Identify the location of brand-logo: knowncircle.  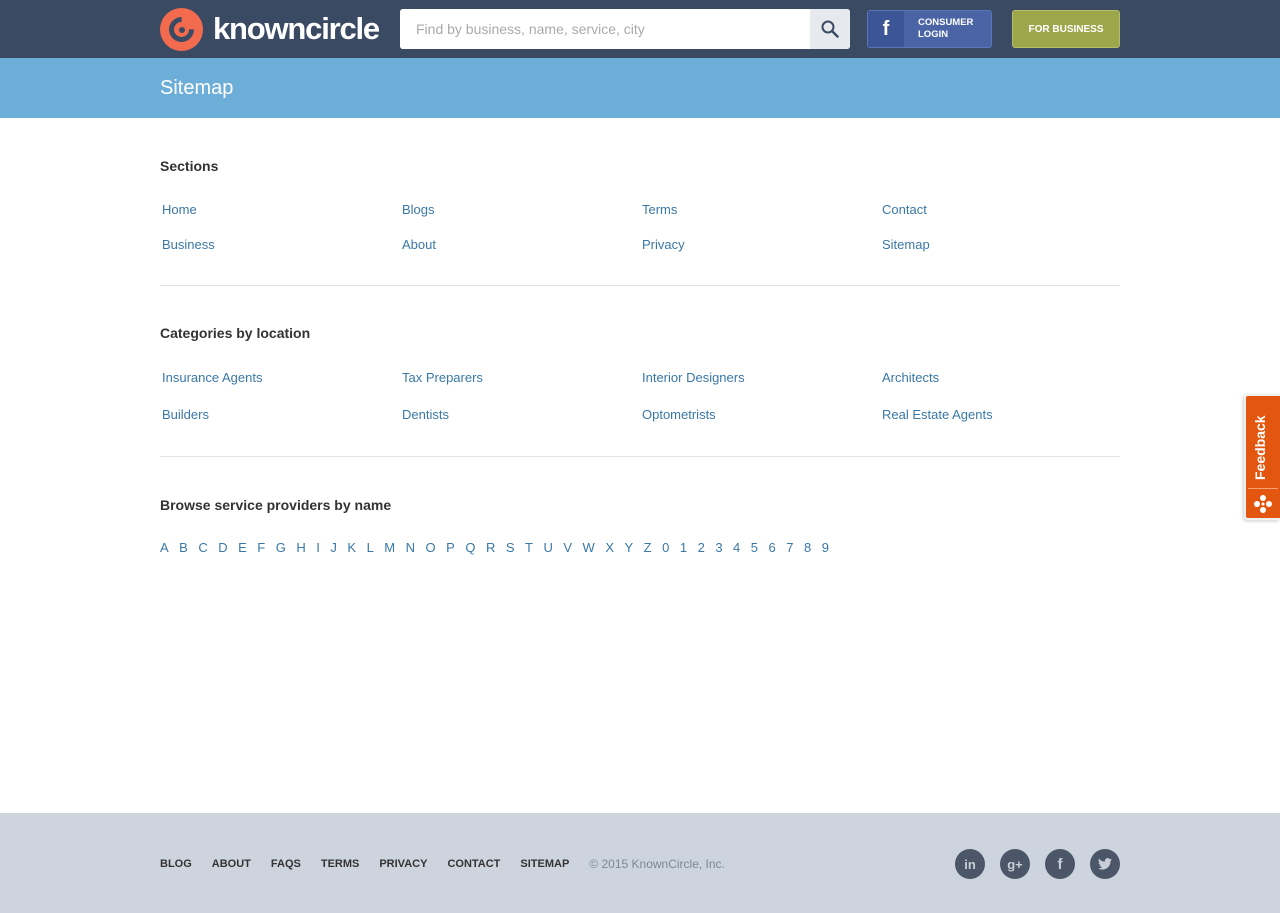
(270, 29).